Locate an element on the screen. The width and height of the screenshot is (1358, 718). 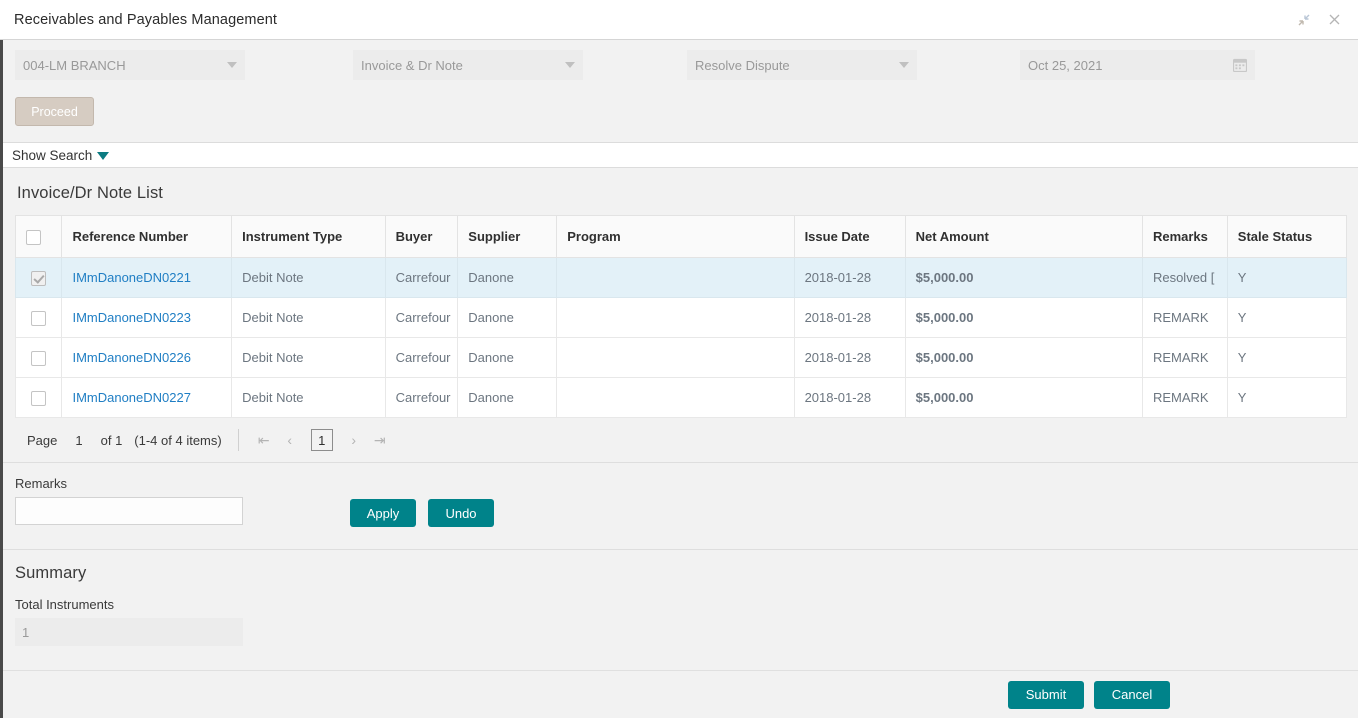
column-header-remarks: Remarks is located at coordinates (1184, 236).